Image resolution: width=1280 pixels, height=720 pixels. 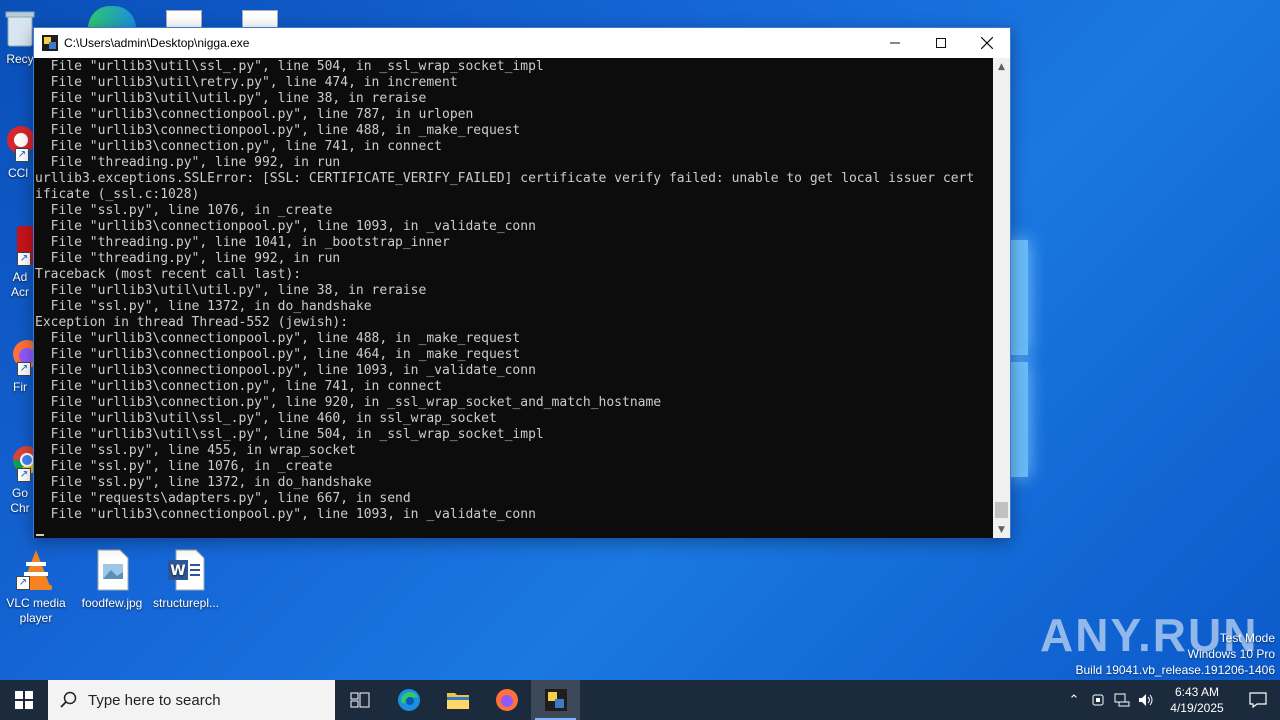 What do you see at coordinates (1146, 700) in the screenshot?
I see `volume-icon` at bounding box center [1146, 700].